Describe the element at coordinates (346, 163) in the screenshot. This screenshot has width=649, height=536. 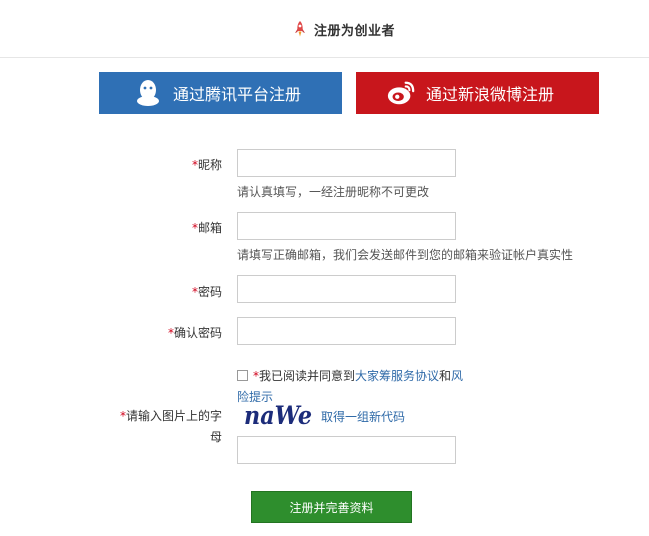
I see `nickname-input` at that location.